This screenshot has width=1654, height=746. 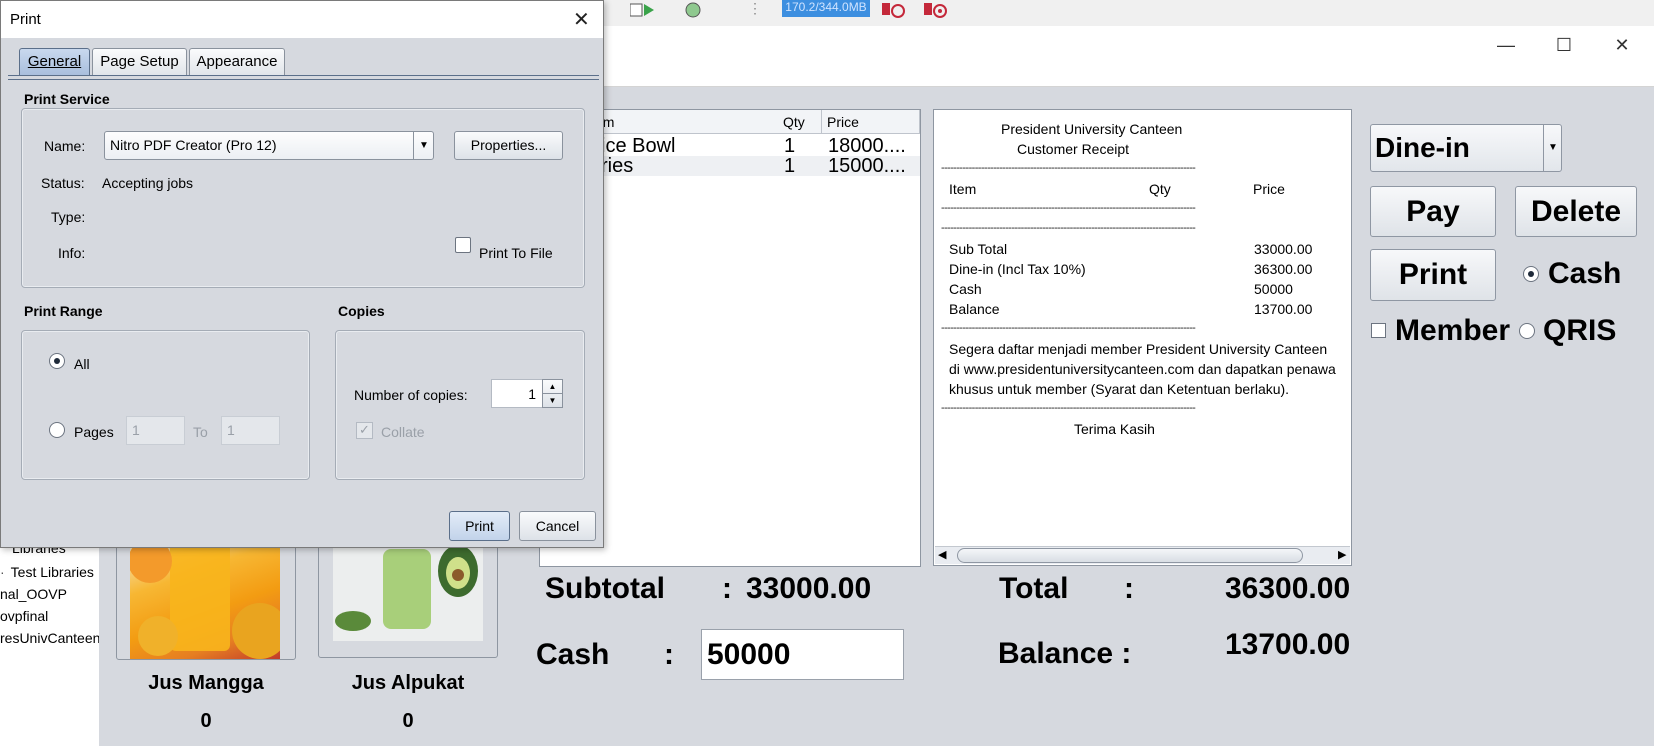 What do you see at coordinates (1422, 147) in the screenshot?
I see `order-type-value: Dine-in` at bounding box center [1422, 147].